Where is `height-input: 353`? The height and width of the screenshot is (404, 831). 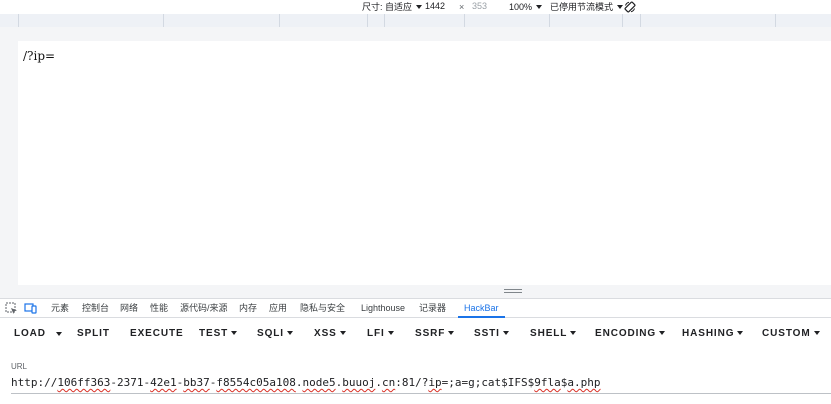 height-input: 353 is located at coordinates (486, 6).